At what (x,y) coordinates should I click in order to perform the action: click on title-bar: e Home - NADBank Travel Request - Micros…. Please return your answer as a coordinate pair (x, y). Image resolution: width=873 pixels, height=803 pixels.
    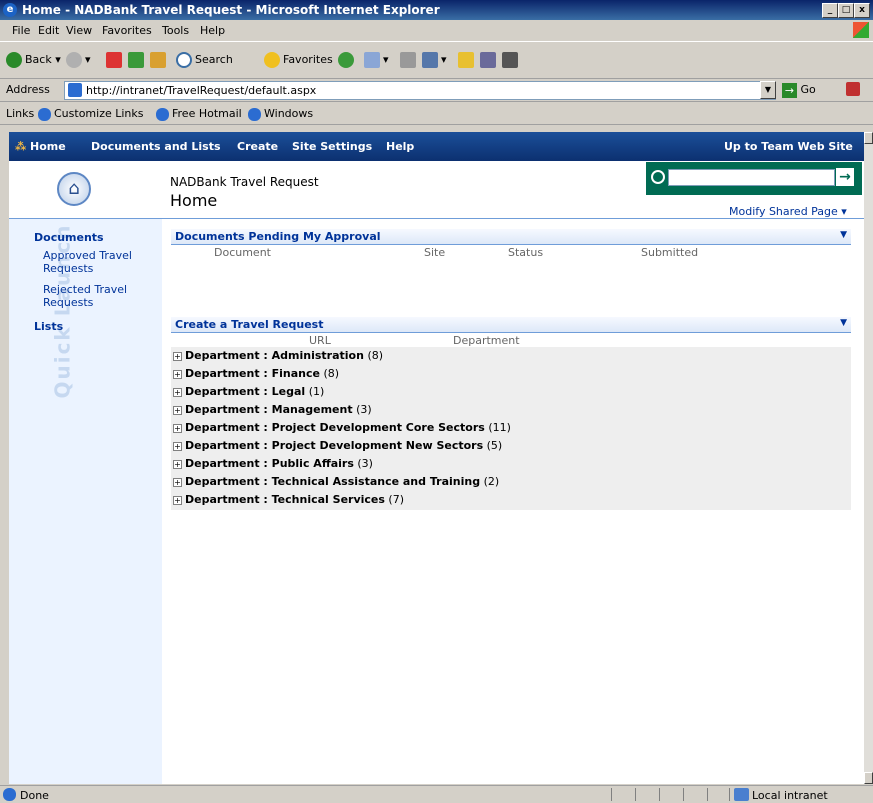
    Looking at the image, I should click on (436, 10).